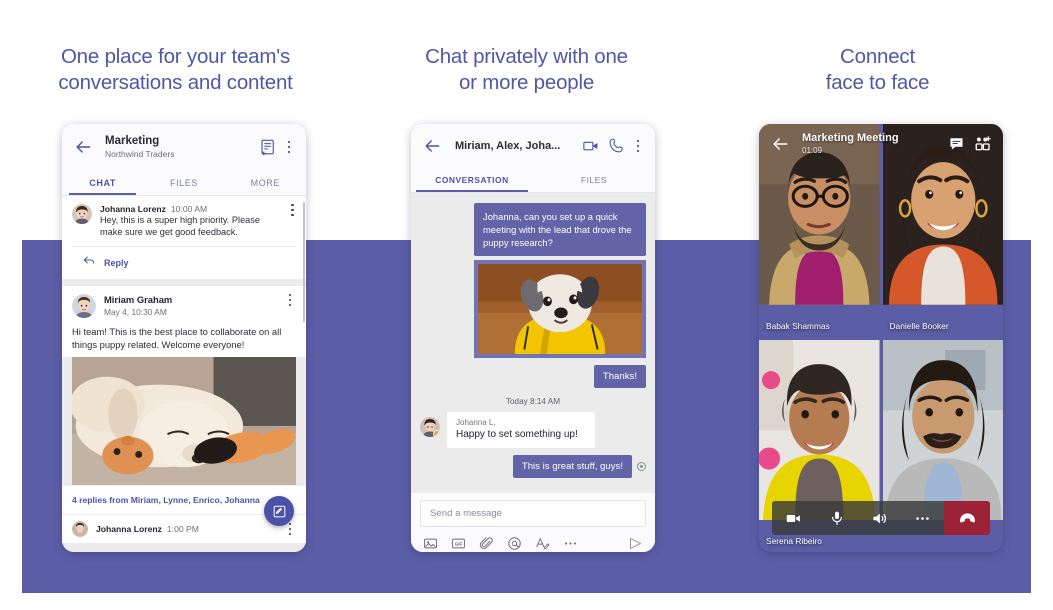 This screenshot has width=1053, height=610. What do you see at coordinates (533, 513) in the screenshot?
I see `message-input: Send a message` at bounding box center [533, 513].